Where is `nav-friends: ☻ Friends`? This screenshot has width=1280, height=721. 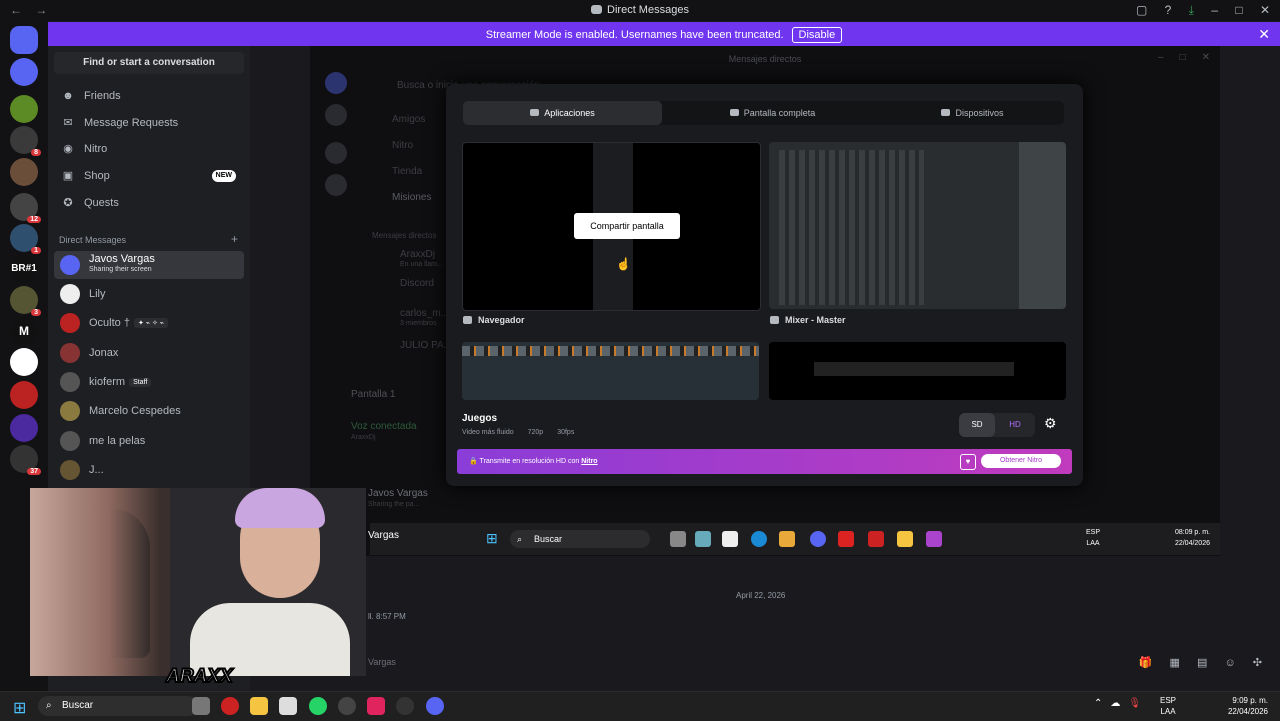
nav-friends: ☻ Friends is located at coordinates (149, 96).